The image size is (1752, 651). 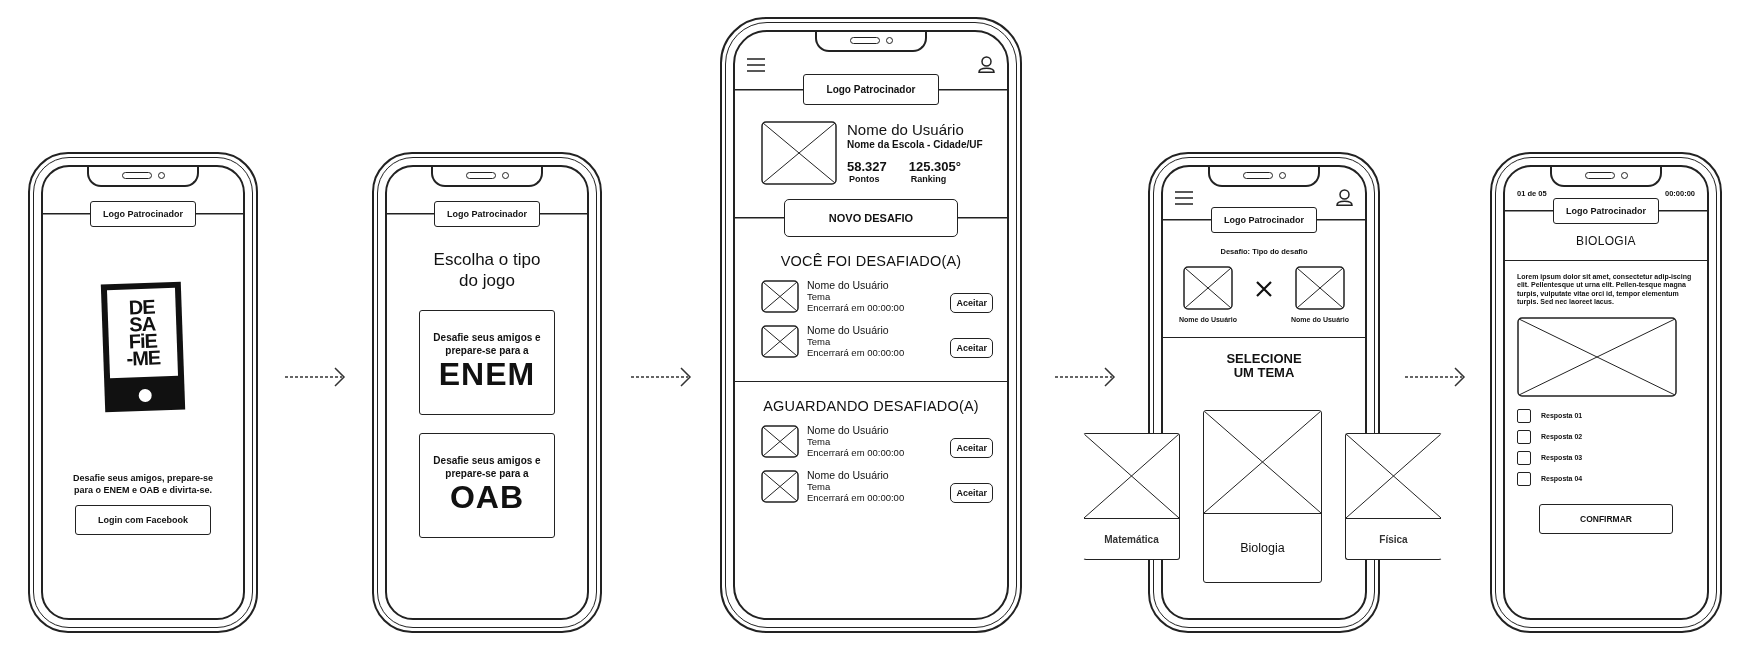 What do you see at coordinates (1264, 366) in the screenshot?
I see `screen-title: SELECIONE UM TEMA` at bounding box center [1264, 366].